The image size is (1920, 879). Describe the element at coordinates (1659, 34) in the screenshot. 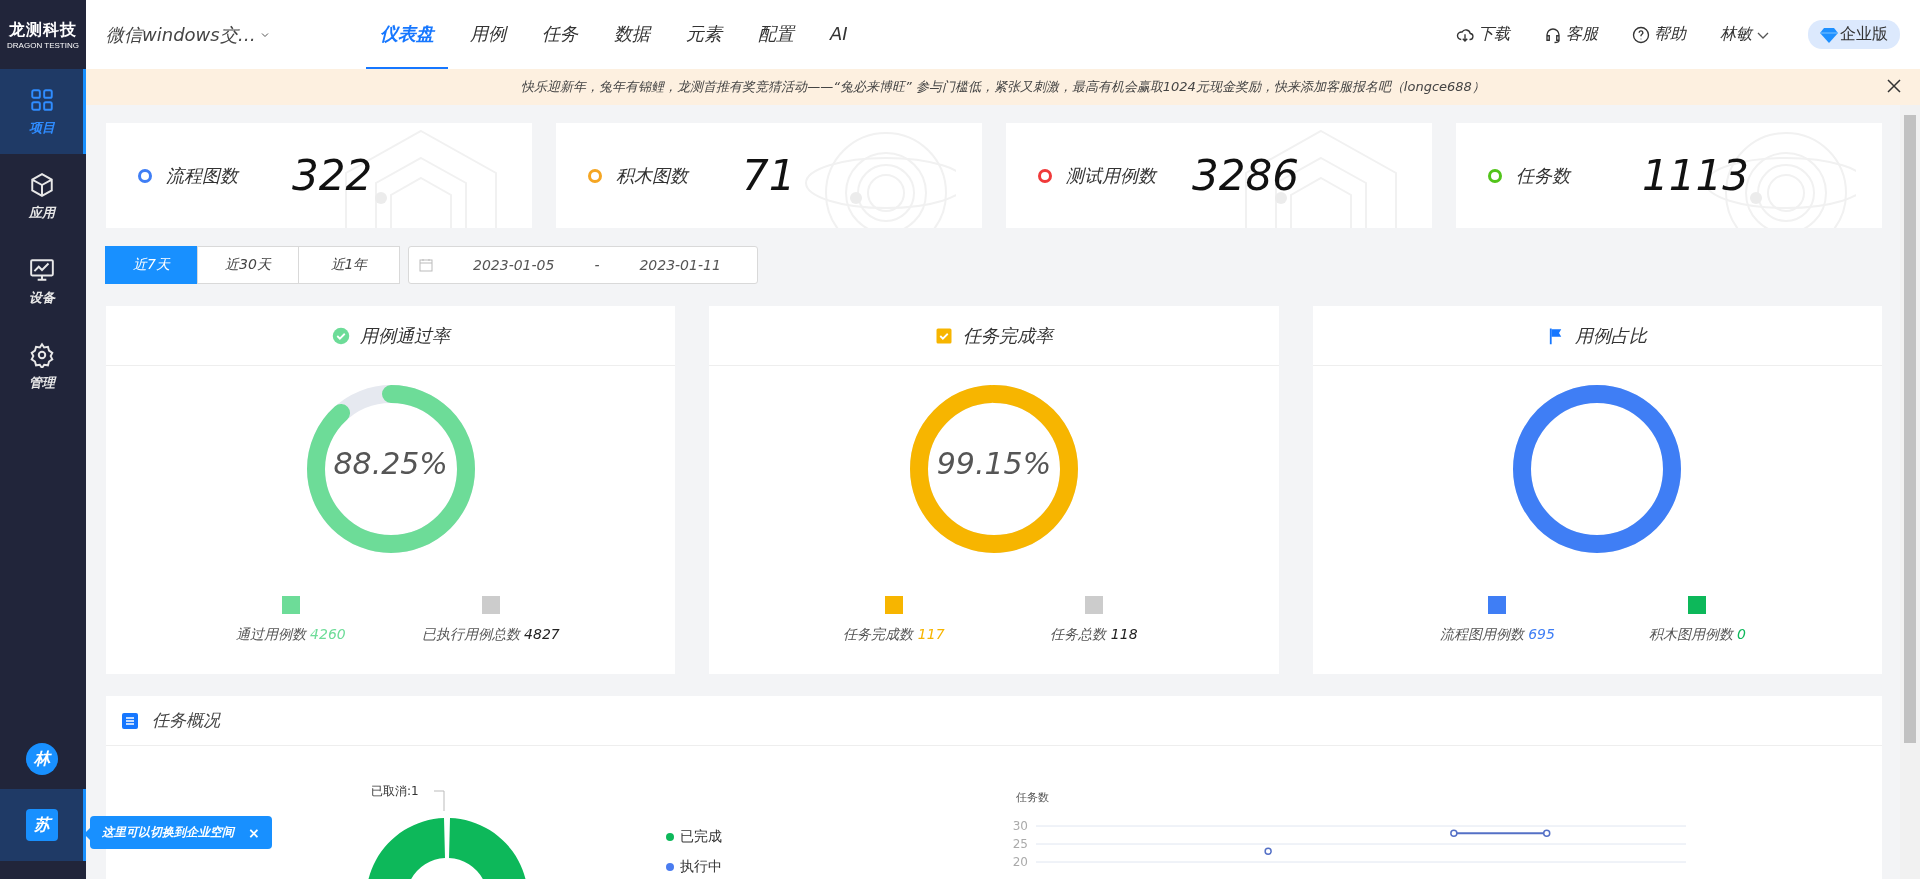

I see `header-action: 帮助` at that location.